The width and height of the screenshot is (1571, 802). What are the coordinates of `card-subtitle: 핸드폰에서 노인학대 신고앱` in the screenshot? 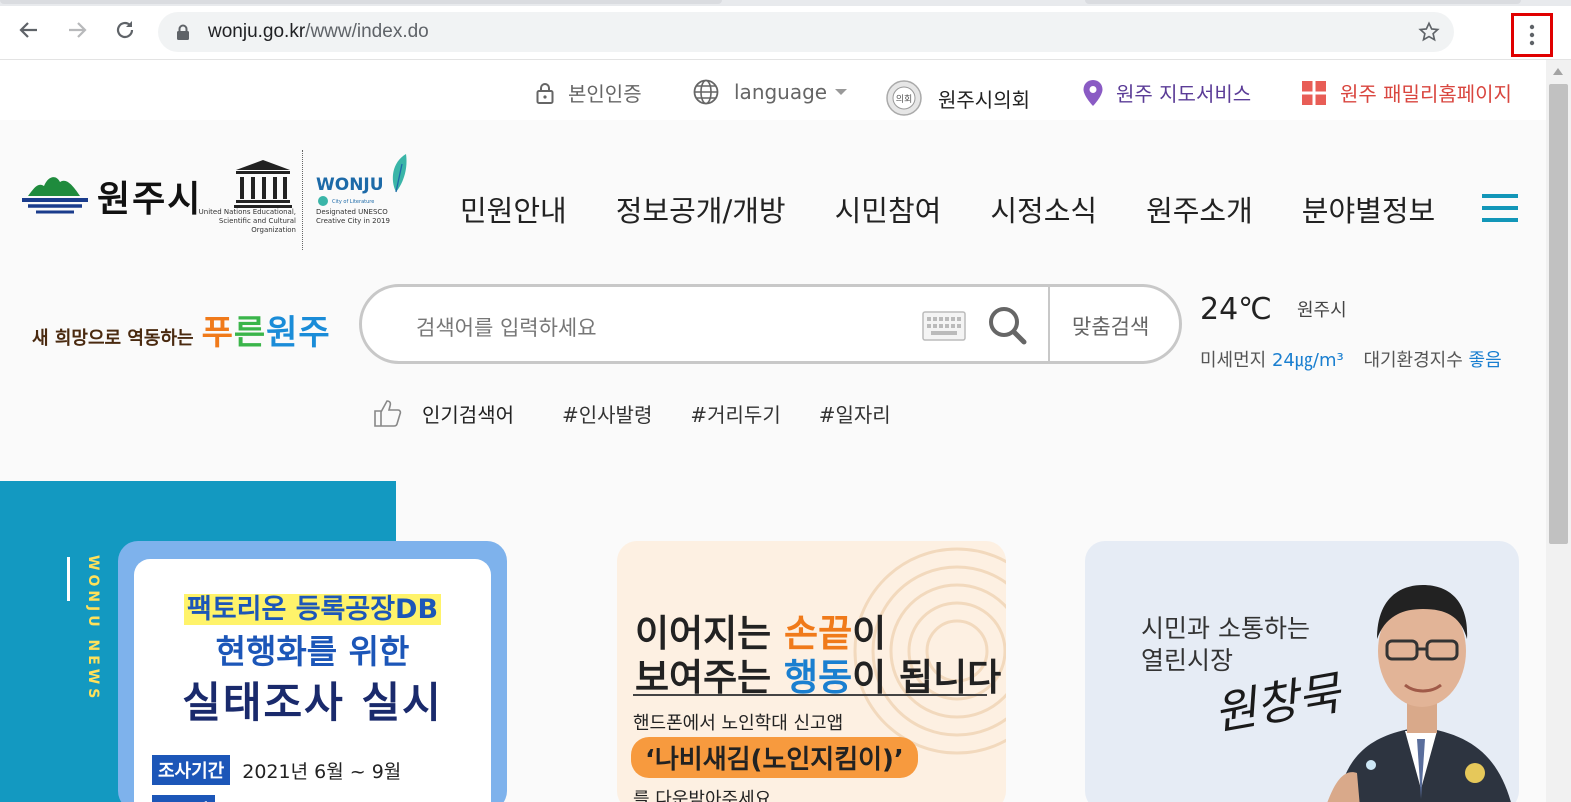 It's located at (738, 723).